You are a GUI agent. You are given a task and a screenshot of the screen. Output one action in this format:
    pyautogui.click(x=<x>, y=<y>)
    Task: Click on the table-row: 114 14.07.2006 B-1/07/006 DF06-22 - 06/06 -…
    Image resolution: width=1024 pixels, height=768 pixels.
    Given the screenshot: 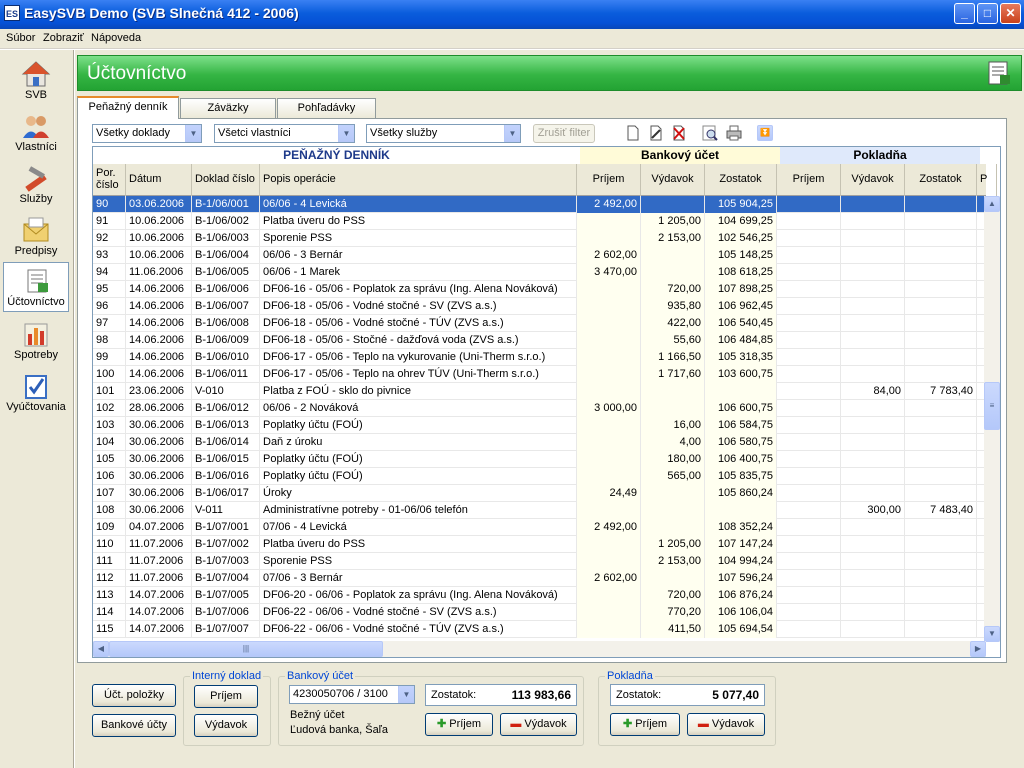 What is the action you would take?
    pyautogui.click(x=539, y=612)
    